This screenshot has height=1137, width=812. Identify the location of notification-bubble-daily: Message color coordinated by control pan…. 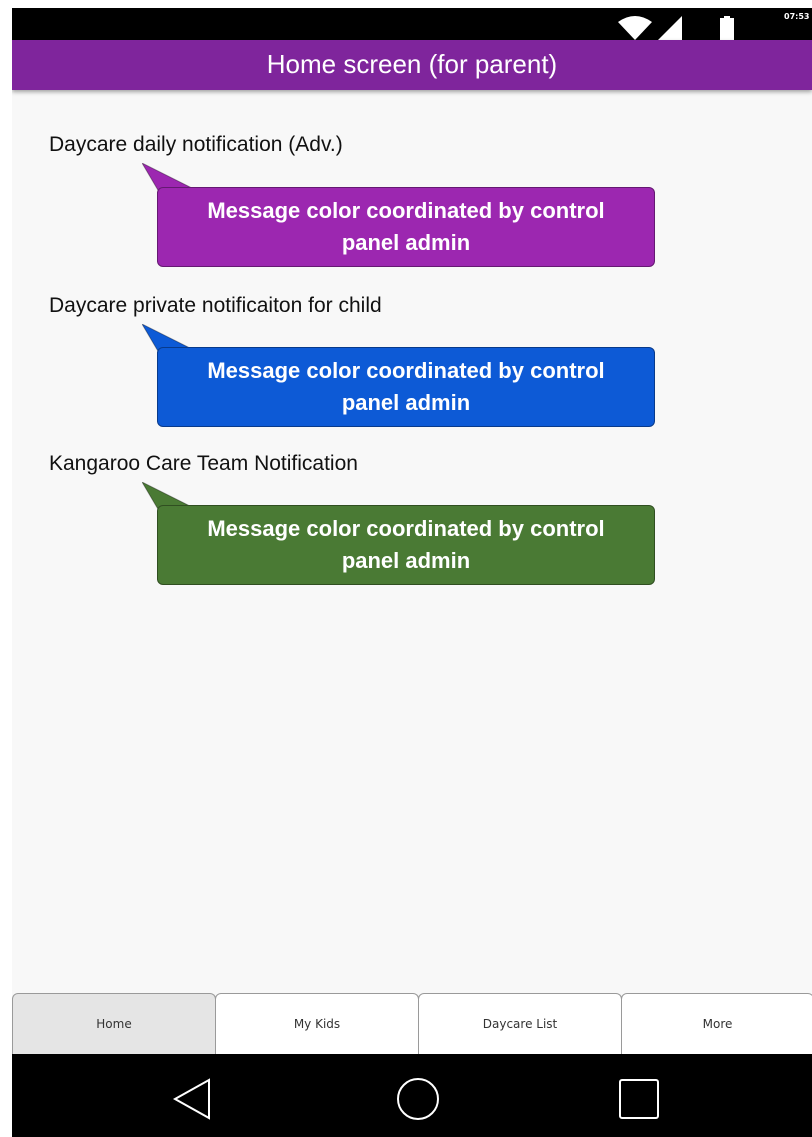
(406, 227).